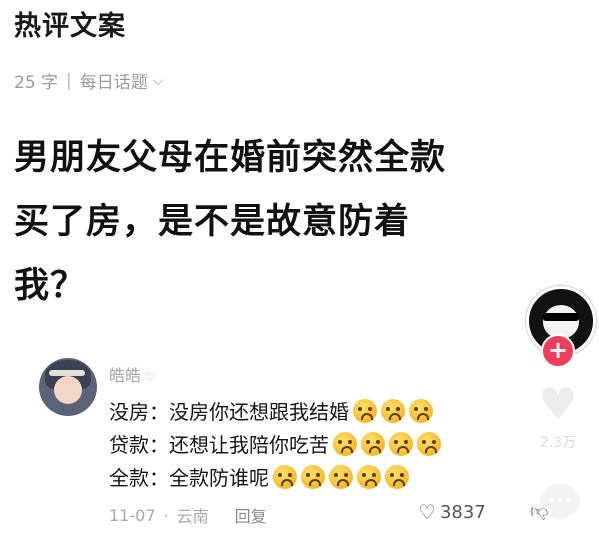 This screenshot has height=540, width=599. I want to click on comment-footer: 11-07 · 云南 回复, so click(188, 515).